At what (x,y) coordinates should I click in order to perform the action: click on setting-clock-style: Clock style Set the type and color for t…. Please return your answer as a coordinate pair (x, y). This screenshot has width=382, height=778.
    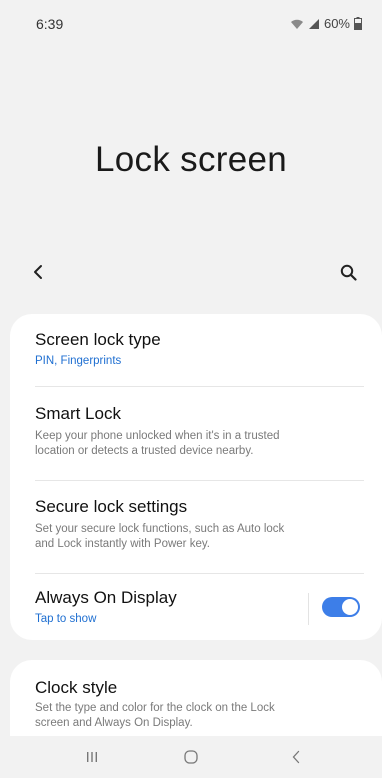
    Looking at the image, I should click on (199, 704).